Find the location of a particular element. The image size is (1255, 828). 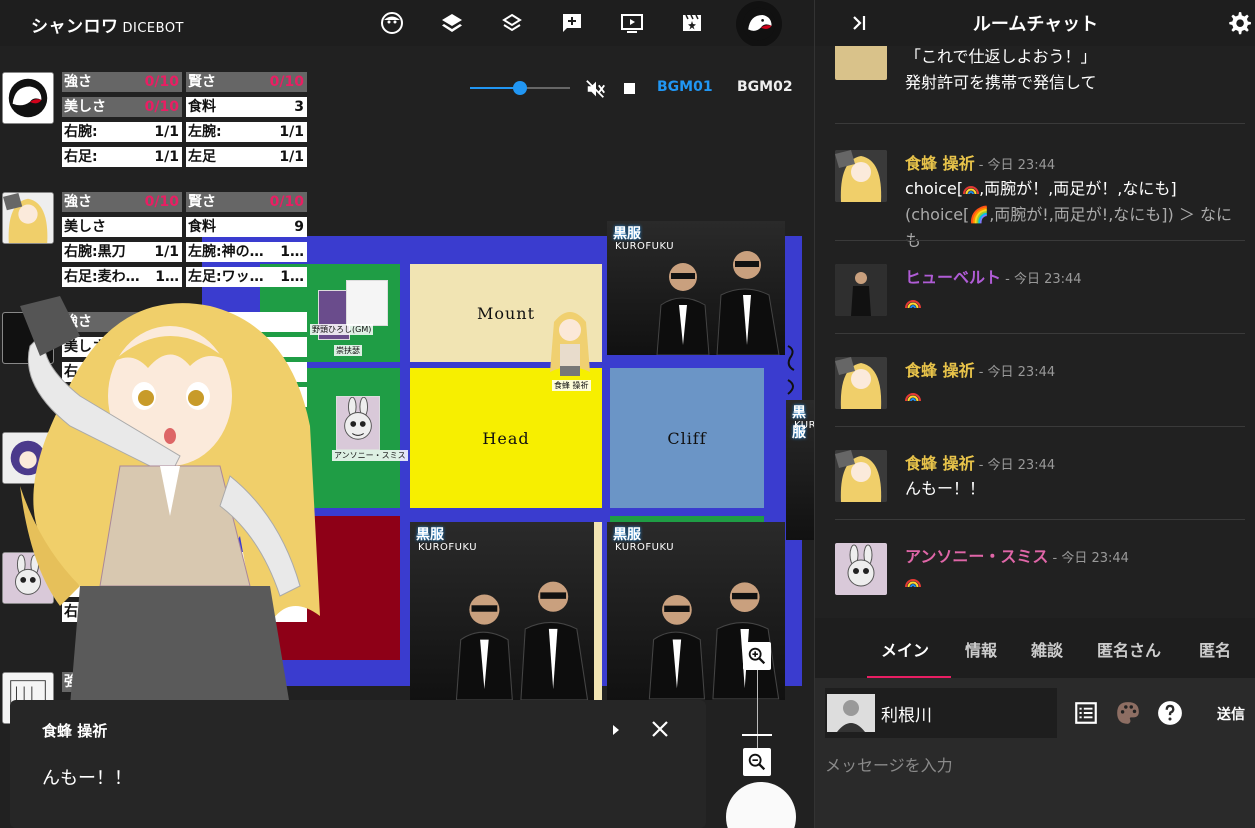

status-label: 左腕: is located at coordinates (205, 132).